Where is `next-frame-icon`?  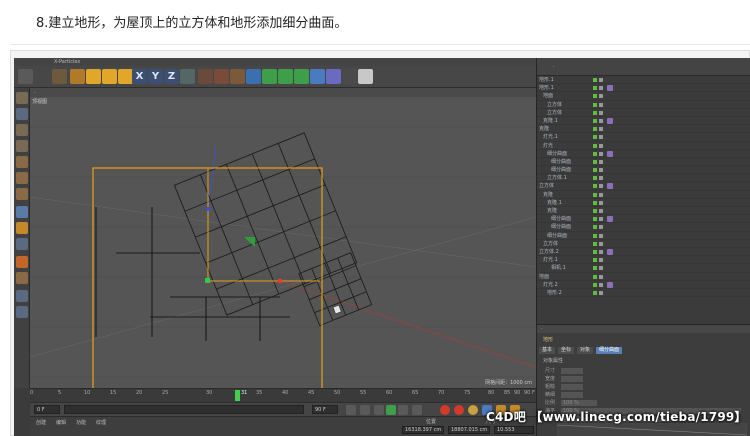 next-frame-icon is located at coordinates (403, 410).